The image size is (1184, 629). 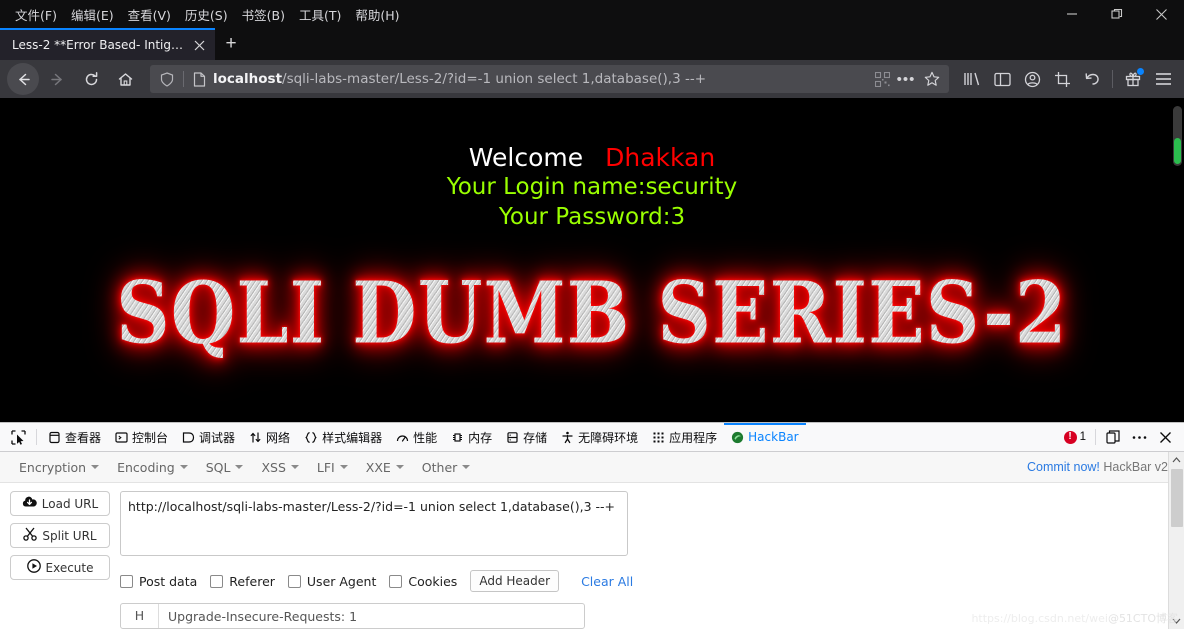 I want to click on menu-tools: 工具(T), so click(x=320, y=14).